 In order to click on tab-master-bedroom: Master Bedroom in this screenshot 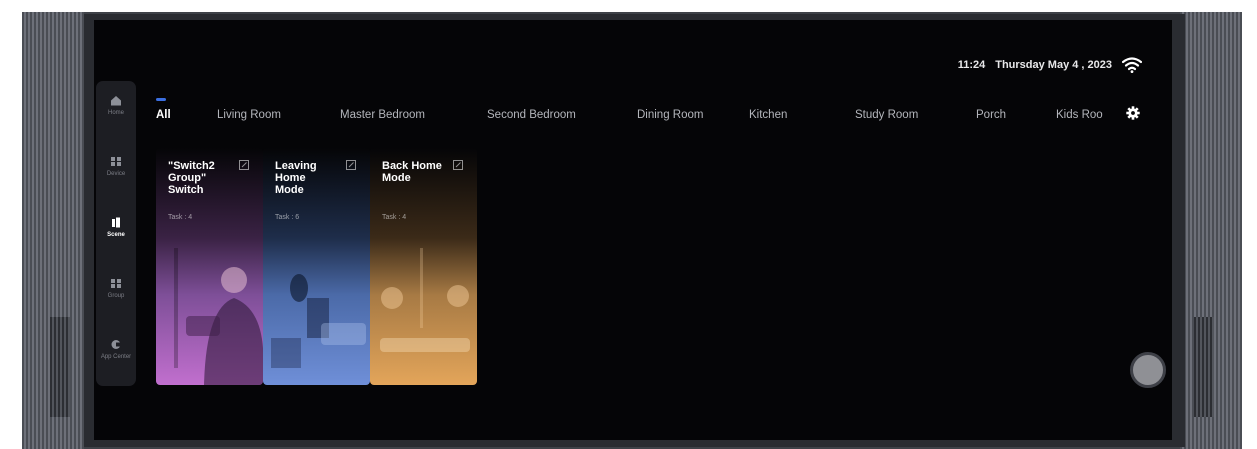, I will do `click(382, 115)`.